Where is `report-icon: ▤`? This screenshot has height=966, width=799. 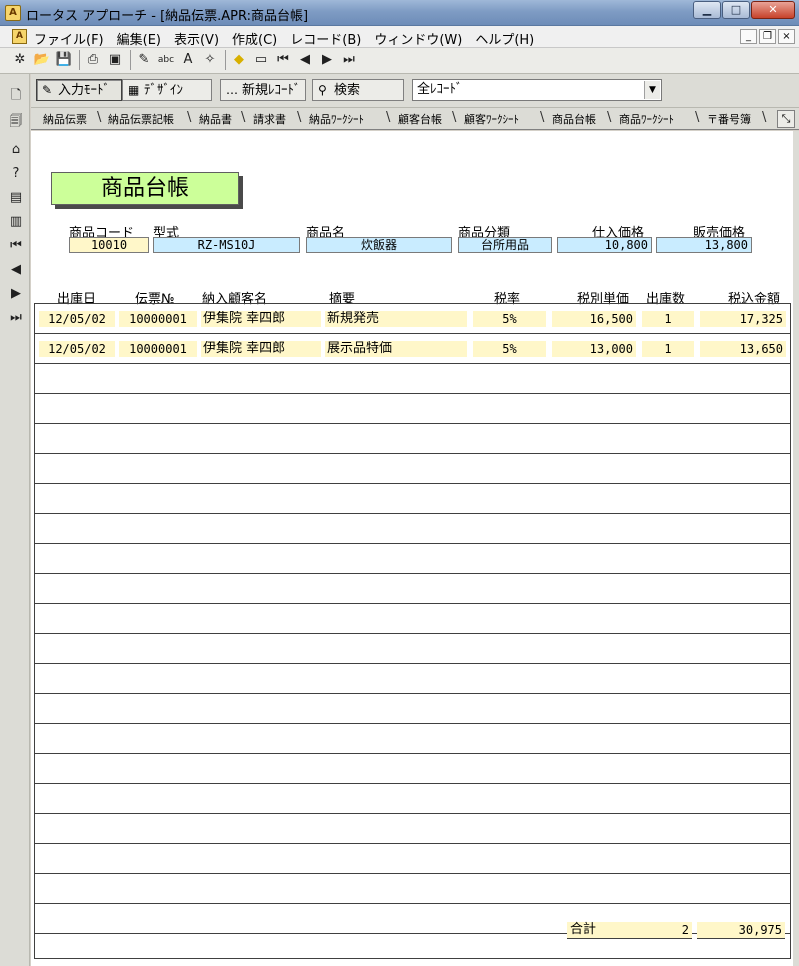 report-icon: ▤ is located at coordinates (16, 198).